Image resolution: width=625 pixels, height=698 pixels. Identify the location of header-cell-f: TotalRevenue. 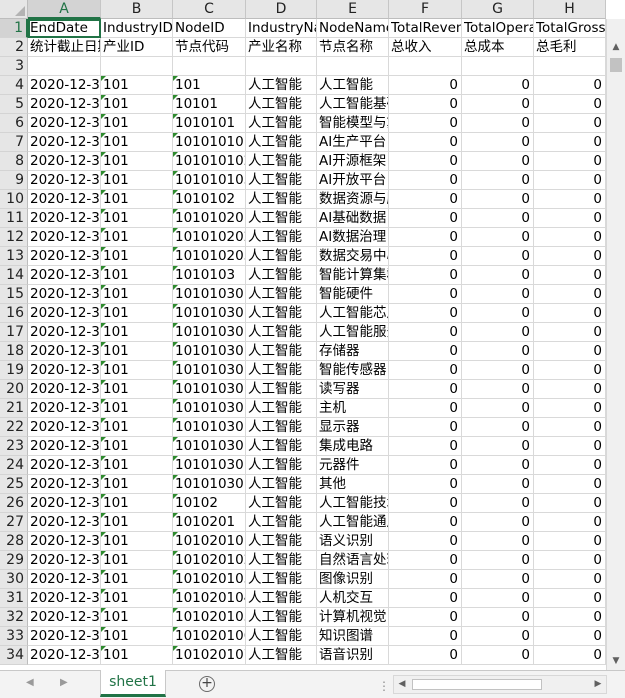
(425, 28).